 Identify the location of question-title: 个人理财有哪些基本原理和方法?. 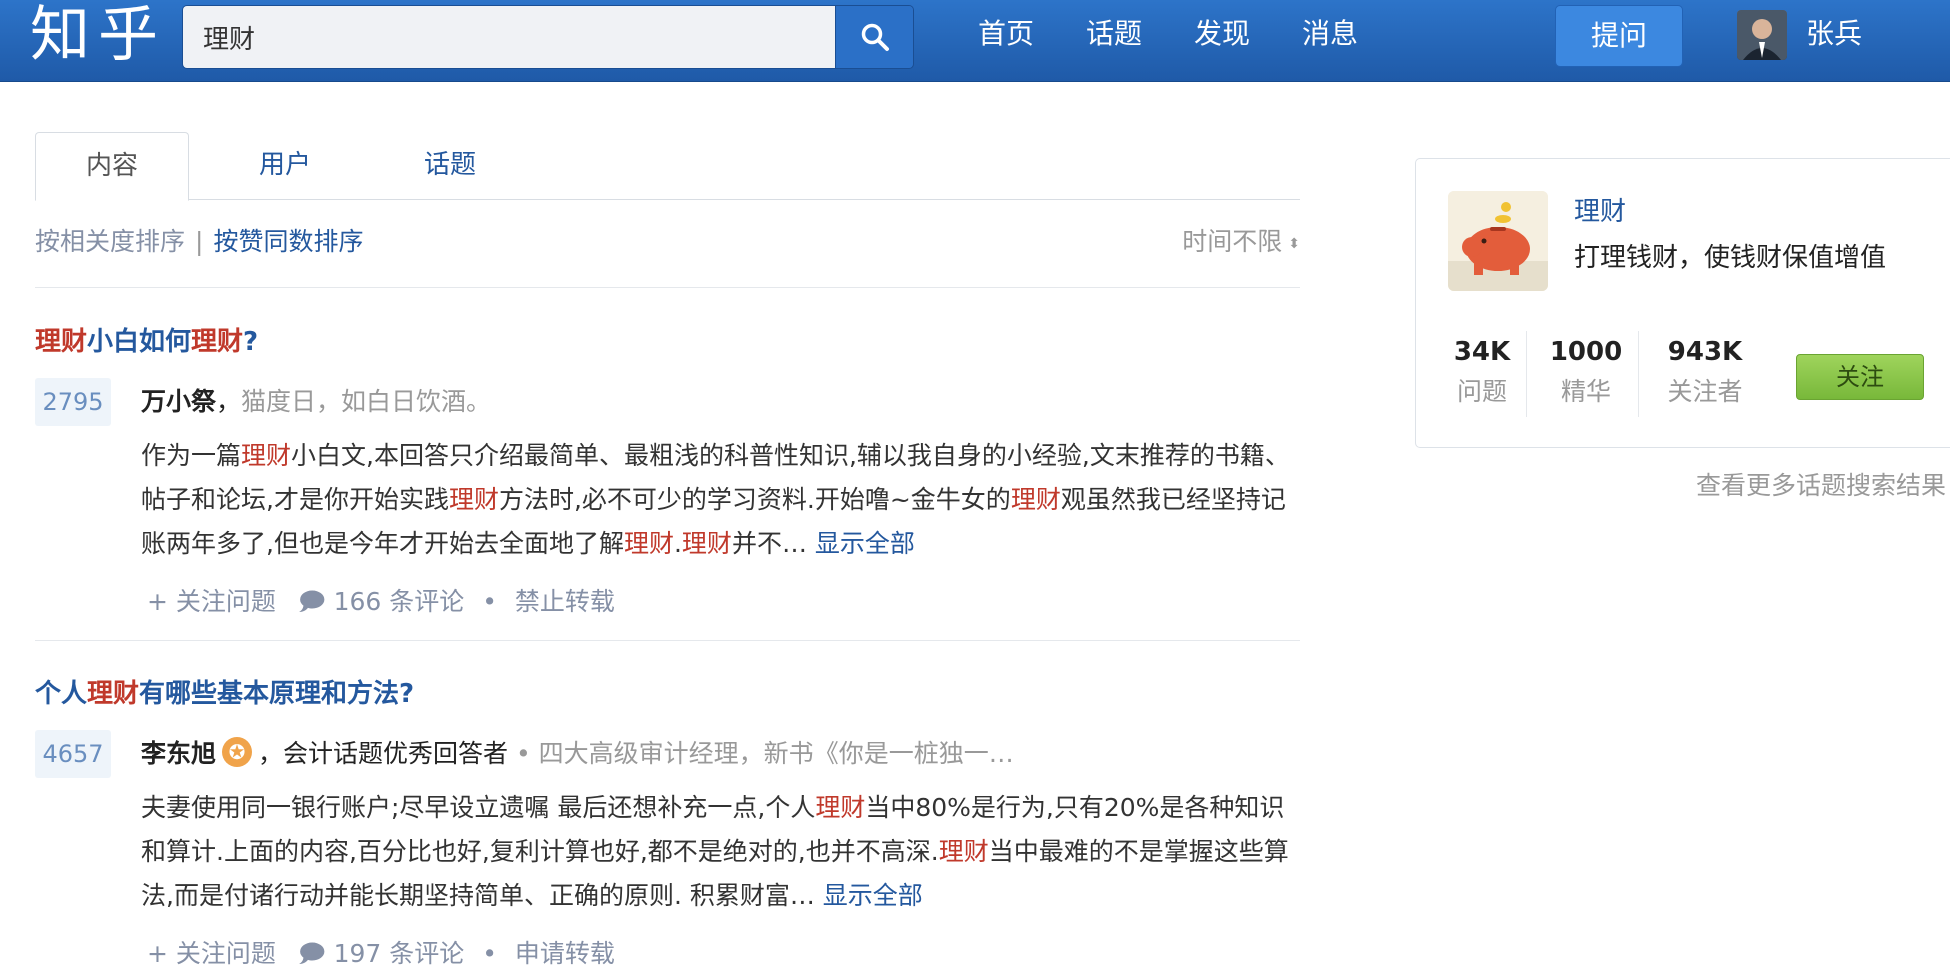
(667, 694).